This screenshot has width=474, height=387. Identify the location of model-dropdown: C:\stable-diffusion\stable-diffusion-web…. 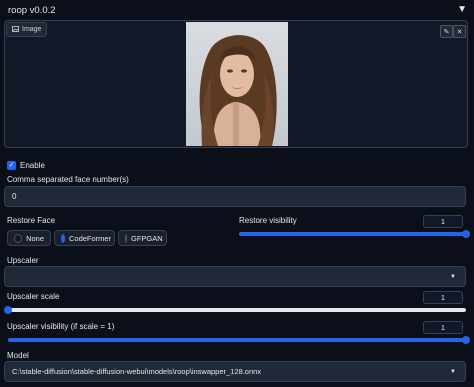
(235, 371).